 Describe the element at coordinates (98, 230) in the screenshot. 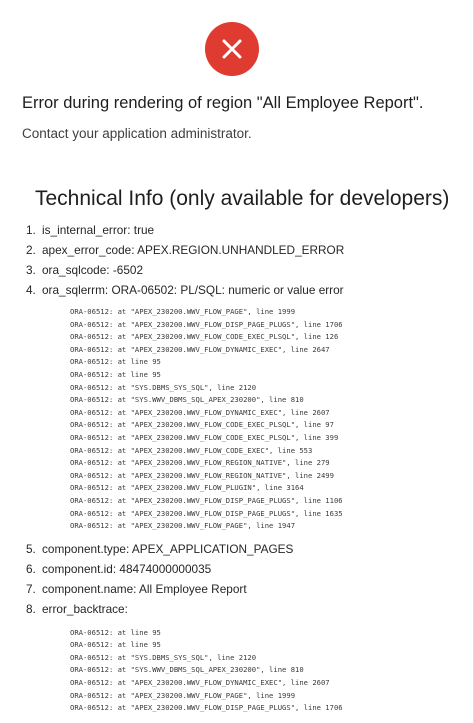

I see `info-is-internal-error: is_internal_error: true` at that location.